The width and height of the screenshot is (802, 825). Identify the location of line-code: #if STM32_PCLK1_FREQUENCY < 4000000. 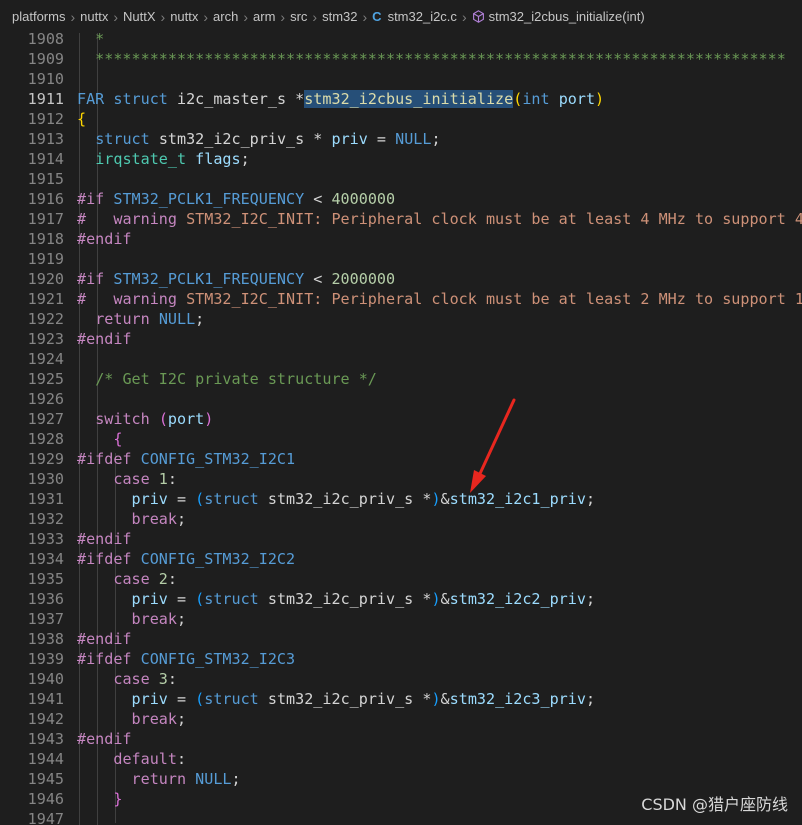
(236, 199).